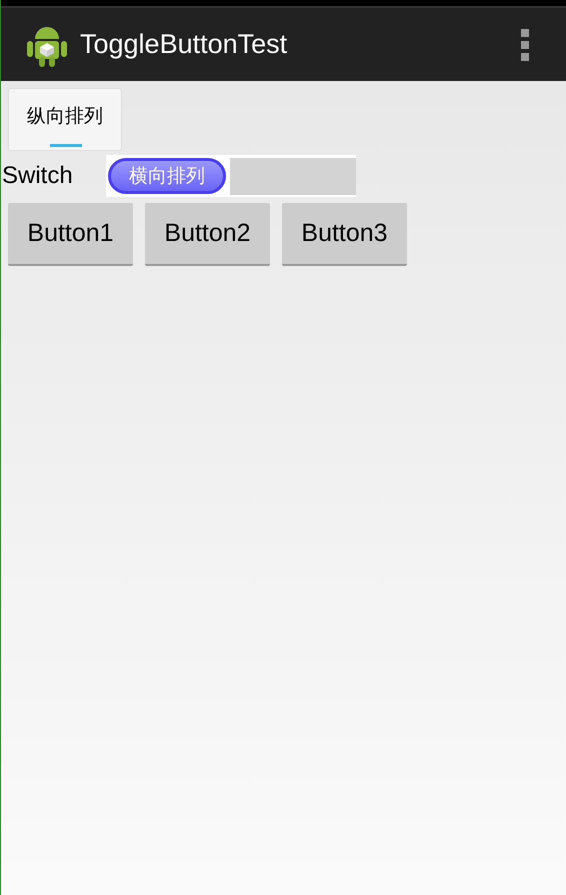 The height and width of the screenshot is (895, 566). I want to click on push-button: Button2, so click(207, 234).